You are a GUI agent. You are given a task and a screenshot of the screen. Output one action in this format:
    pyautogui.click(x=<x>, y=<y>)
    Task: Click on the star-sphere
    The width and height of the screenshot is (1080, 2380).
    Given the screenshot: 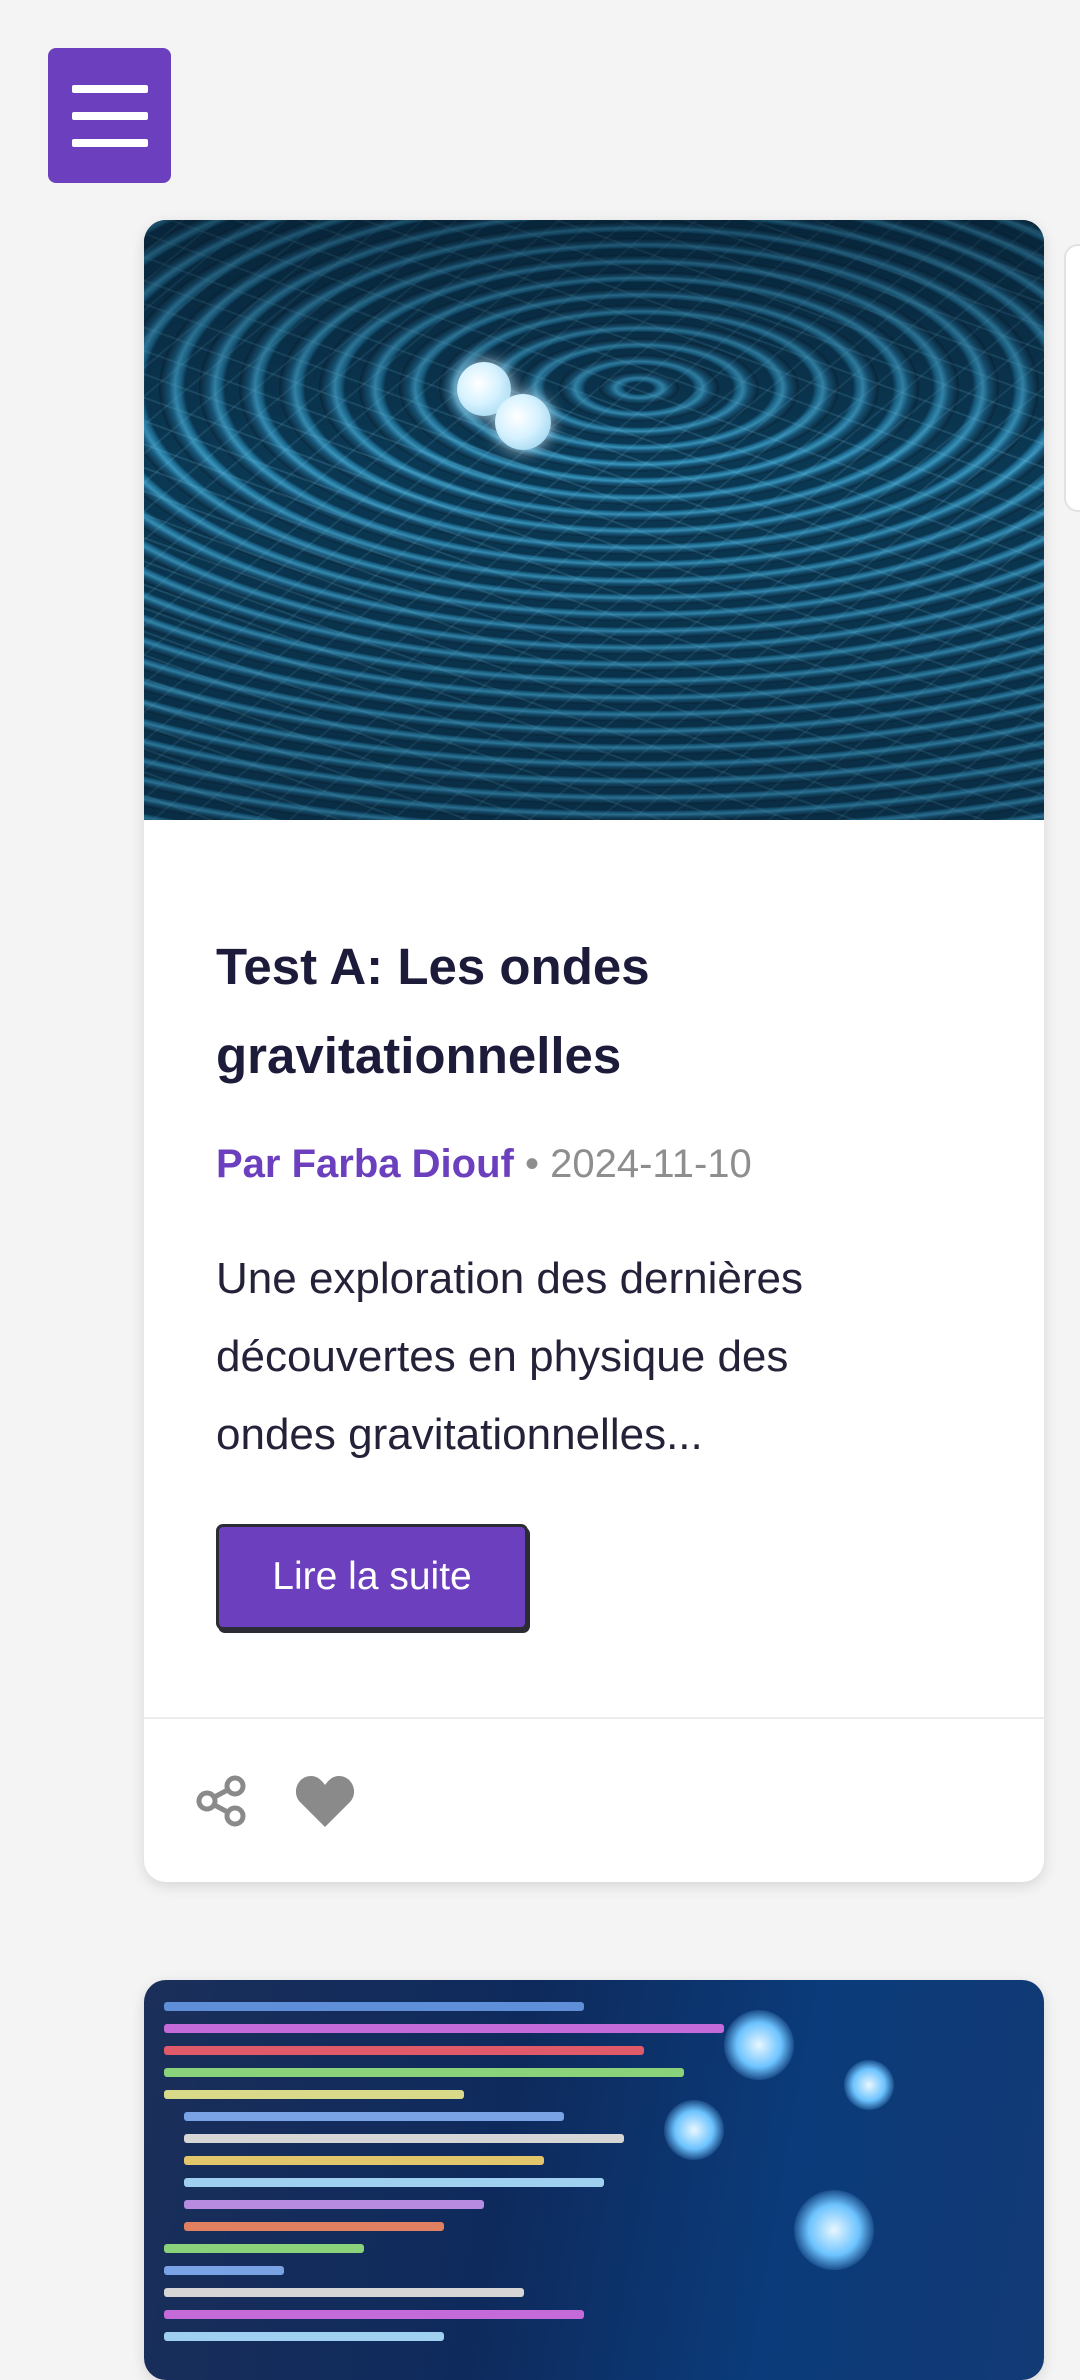 What is the action you would take?
    pyautogui.click(x=523, y=422)
    